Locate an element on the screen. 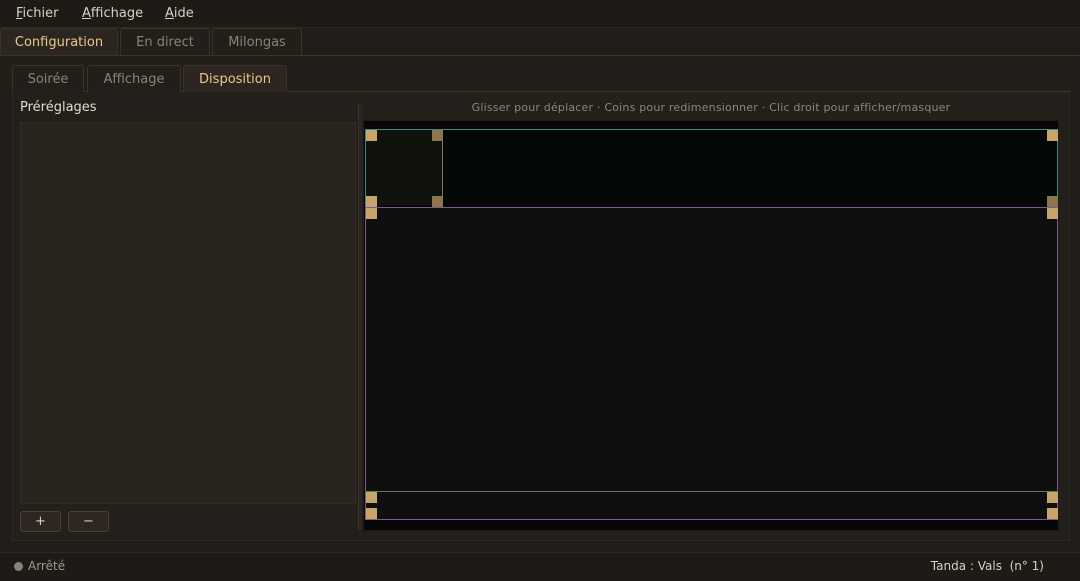 This screenshot has width=1080, height=581. menu-fichier: Fichier is located at coordinates (37, 13).